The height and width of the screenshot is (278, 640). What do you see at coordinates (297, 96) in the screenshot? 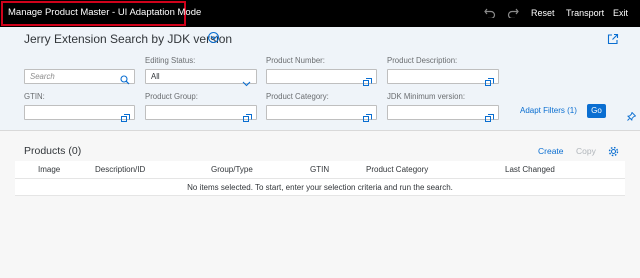
I see `product-category-label: Product Category:` at bounding box center [297, 96].